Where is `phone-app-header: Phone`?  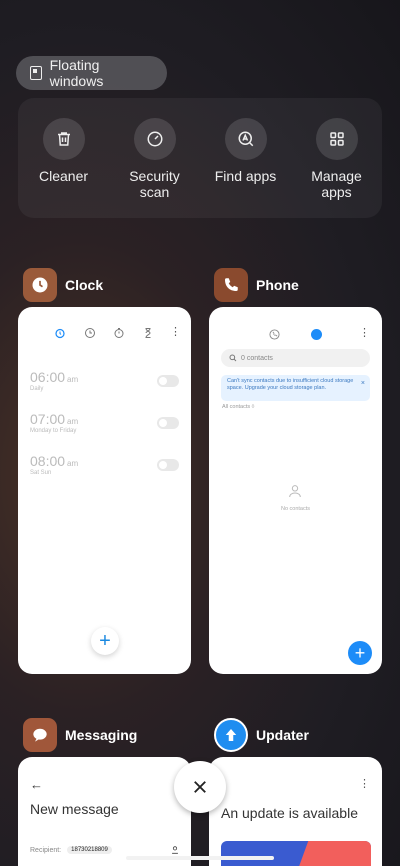 phone-app-header: Phone is located at coordinates (256, 285).